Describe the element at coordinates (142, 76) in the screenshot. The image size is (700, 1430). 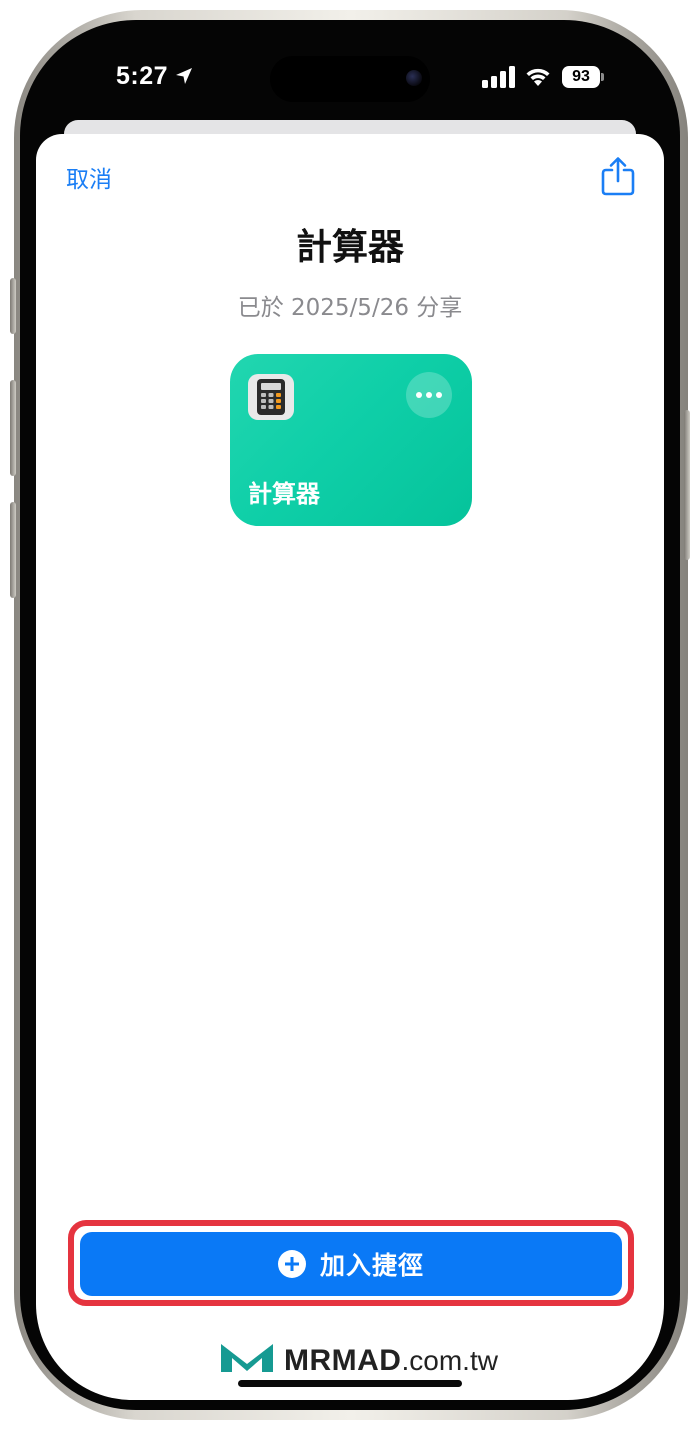
I see `status-time: 5:27` at that location.